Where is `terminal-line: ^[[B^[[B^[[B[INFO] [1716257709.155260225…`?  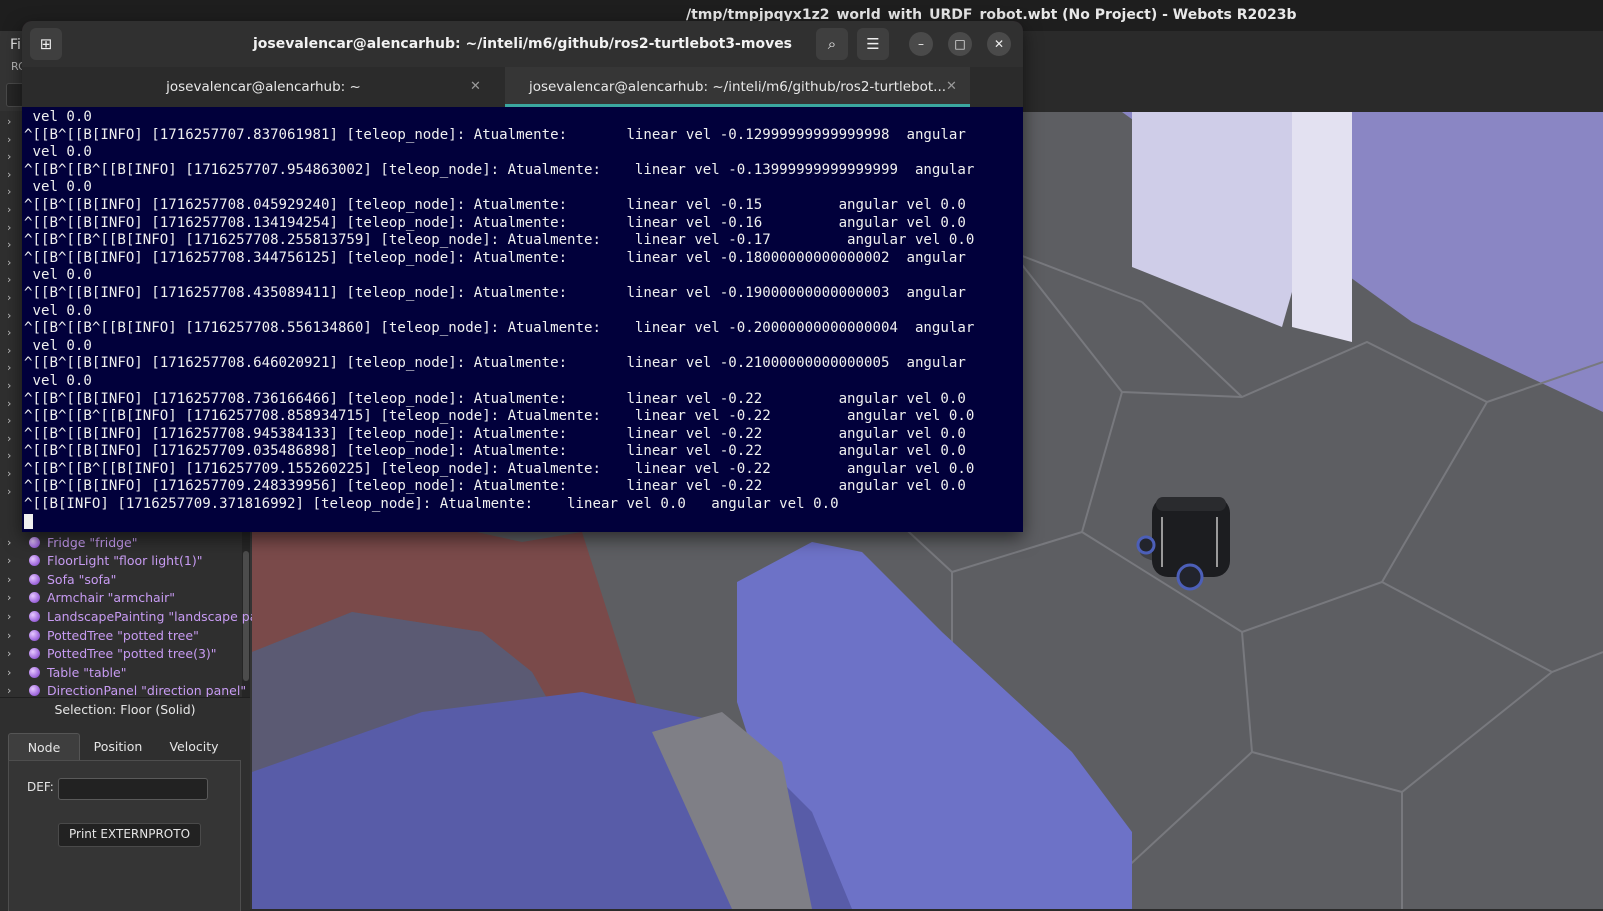 terminal-line: ^[[B^[[B^[[B[INFO] [1716257709.155260225… is located at coordinates (499, 468).